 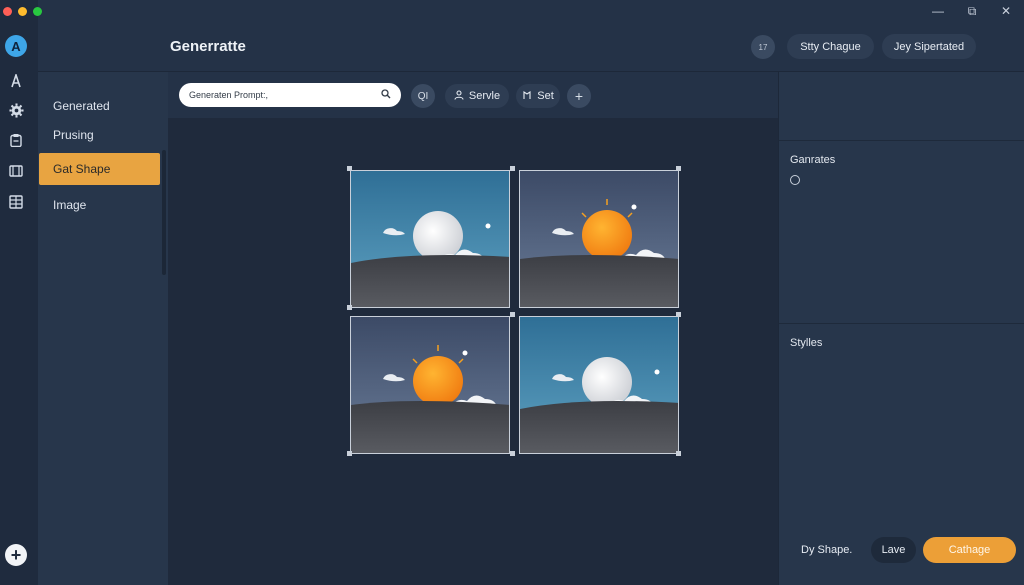 I want to click on user-icon, so click(x=459, y=96).